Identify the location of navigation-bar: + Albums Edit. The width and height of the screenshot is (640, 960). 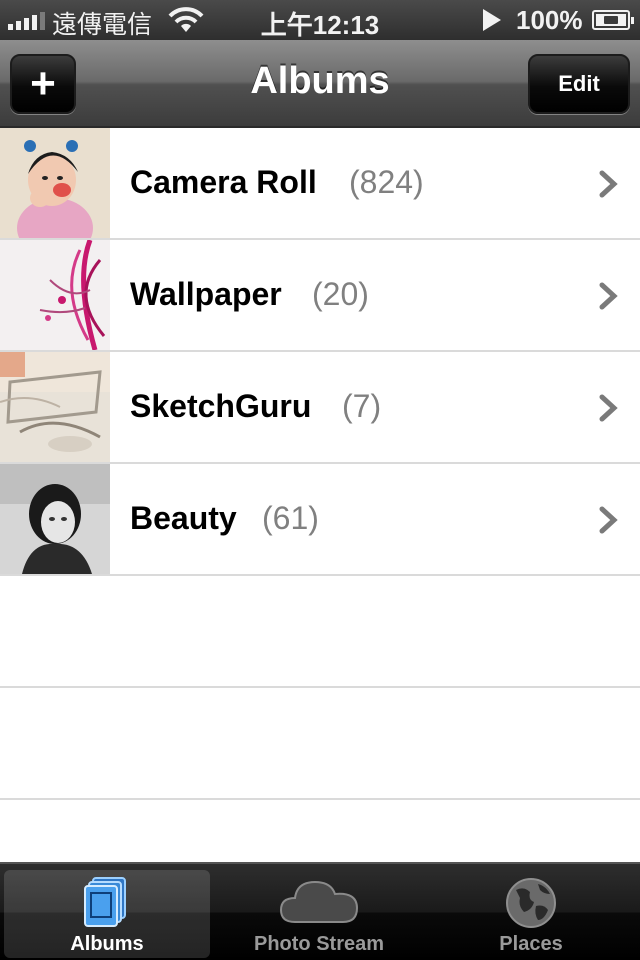
(320, 84).